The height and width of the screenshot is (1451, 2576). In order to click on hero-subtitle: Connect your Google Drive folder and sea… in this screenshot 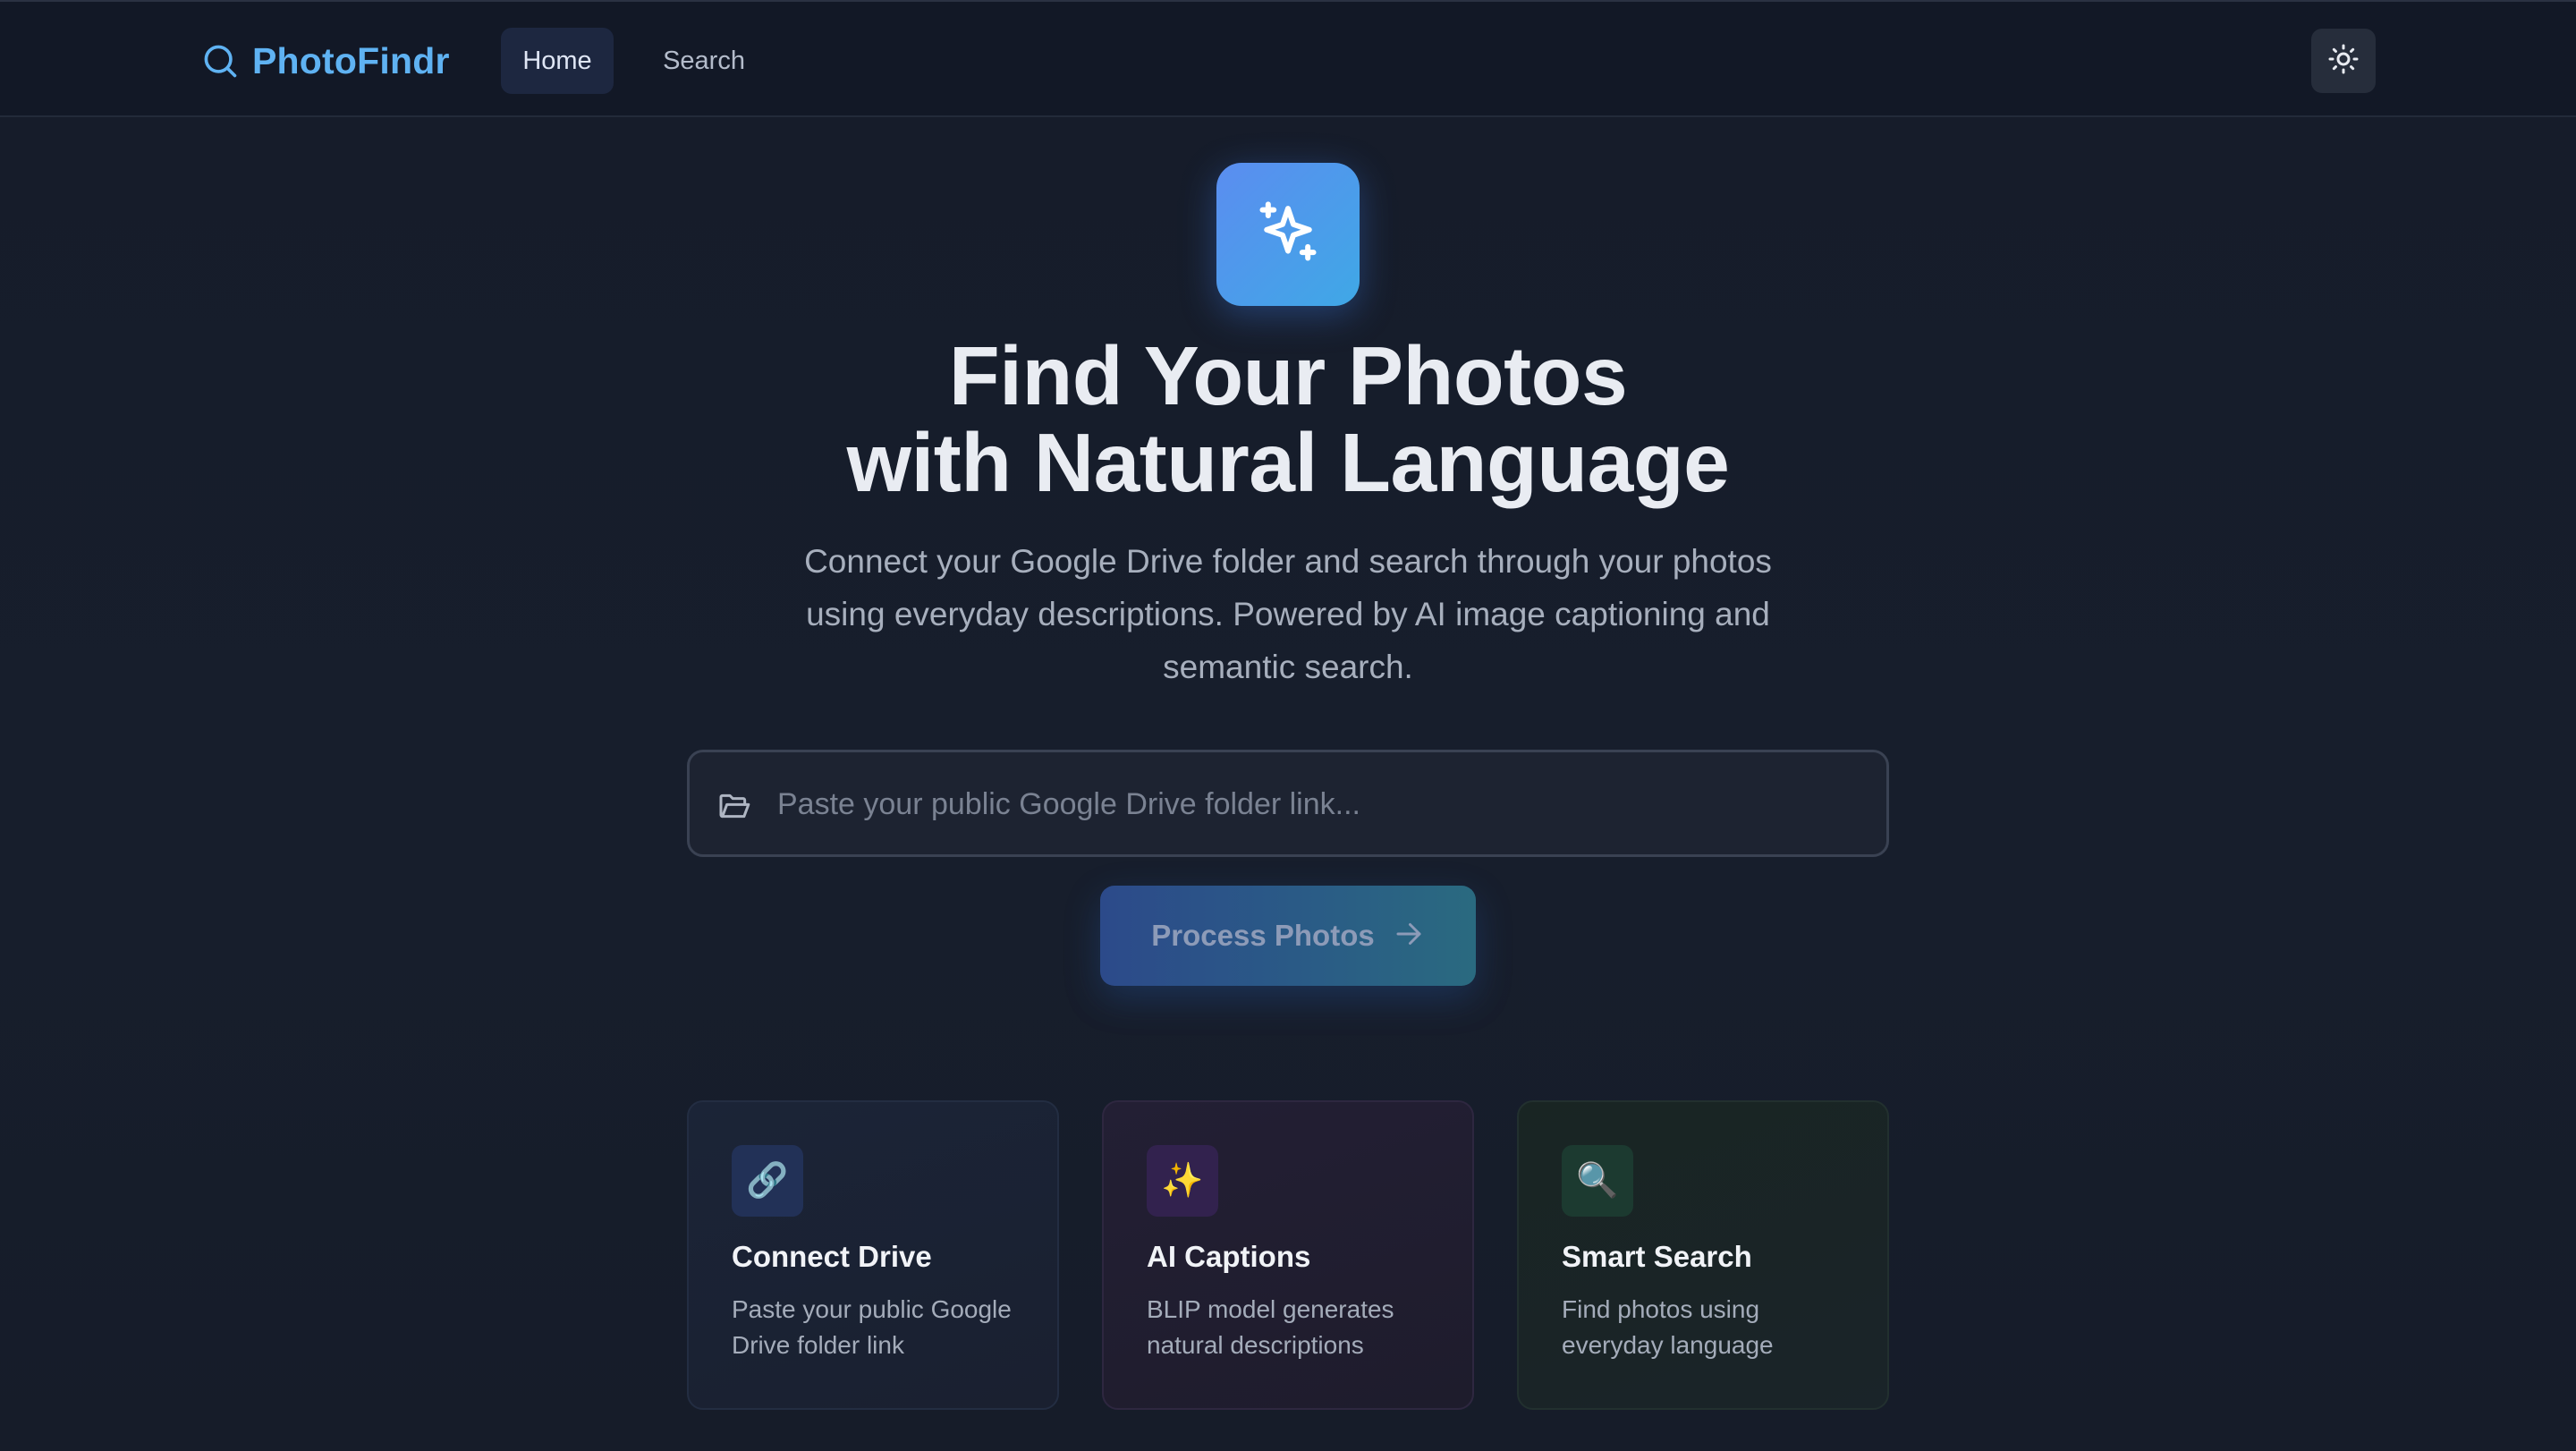, I will do `click(1288, 614)`.